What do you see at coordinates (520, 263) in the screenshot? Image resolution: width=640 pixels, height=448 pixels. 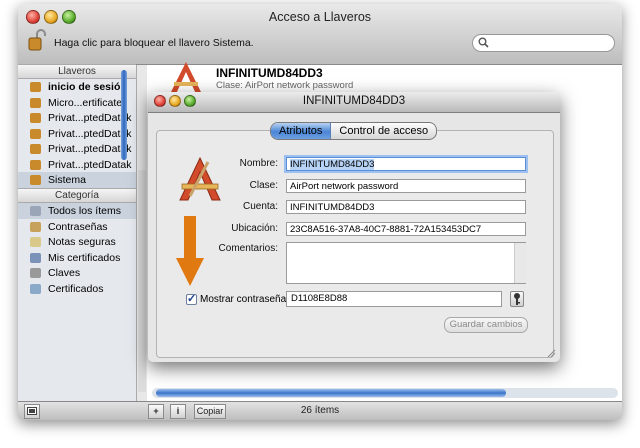 I see `comments-scrollbar` at bounding box center [520, 263].